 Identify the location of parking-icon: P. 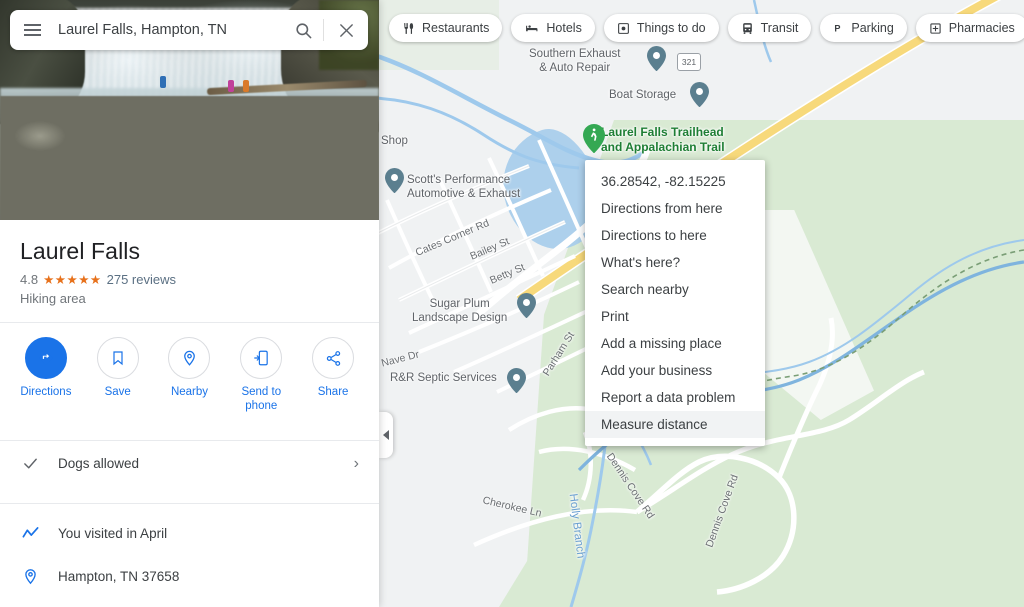
(838, 28).